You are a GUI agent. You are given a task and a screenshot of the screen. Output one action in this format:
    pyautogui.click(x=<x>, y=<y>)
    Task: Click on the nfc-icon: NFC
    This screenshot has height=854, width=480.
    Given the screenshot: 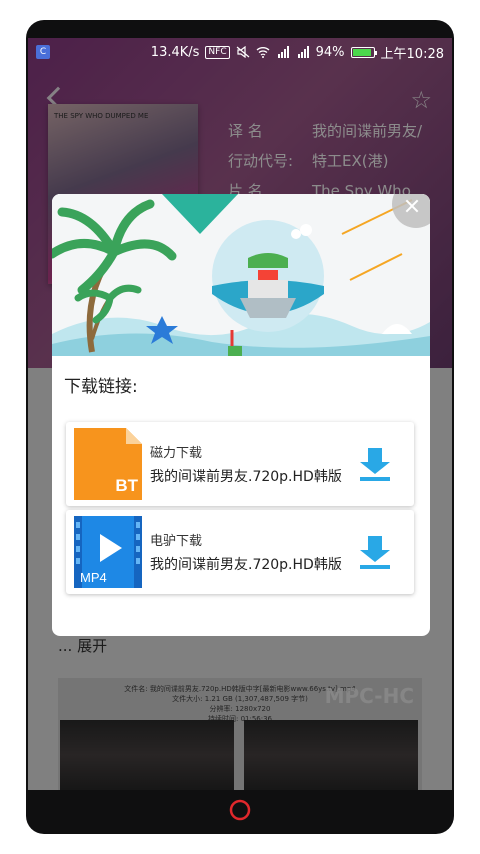 What is the action you would take?
    pyautogui.click(x=217, y=52)
    